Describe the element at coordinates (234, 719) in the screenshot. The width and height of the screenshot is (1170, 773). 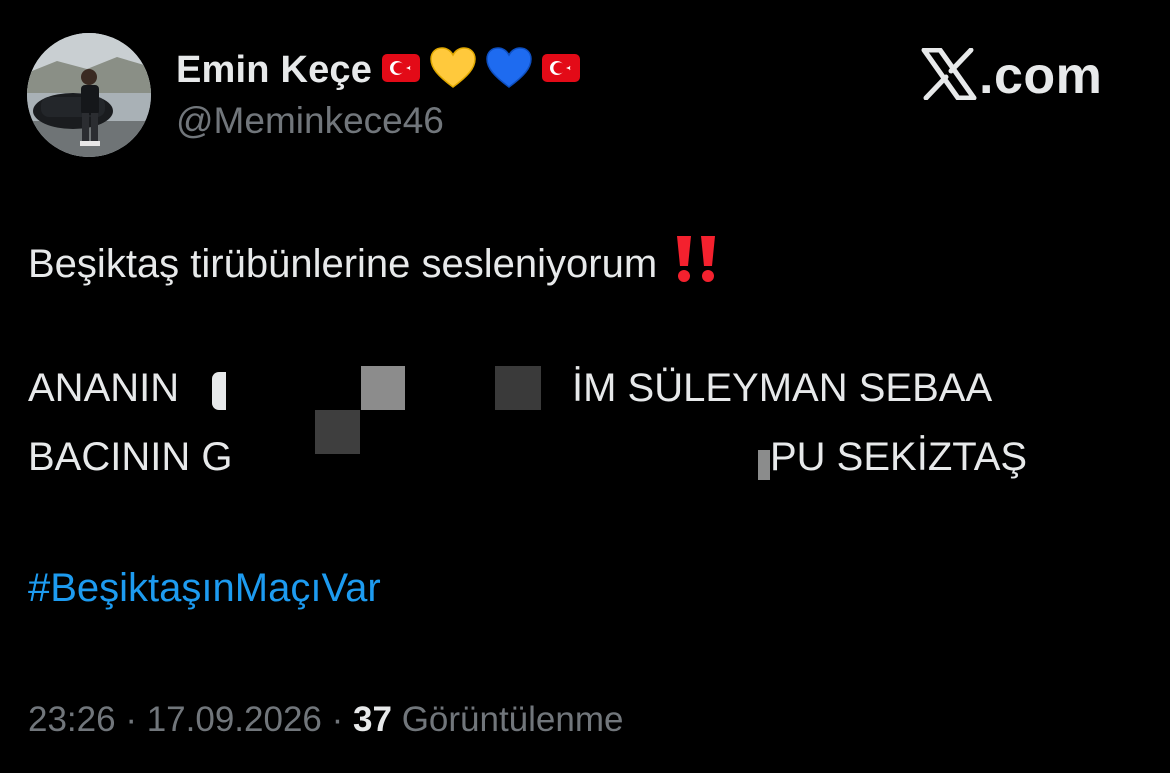
I see `tweet-date: 17.09.2026` at that location.